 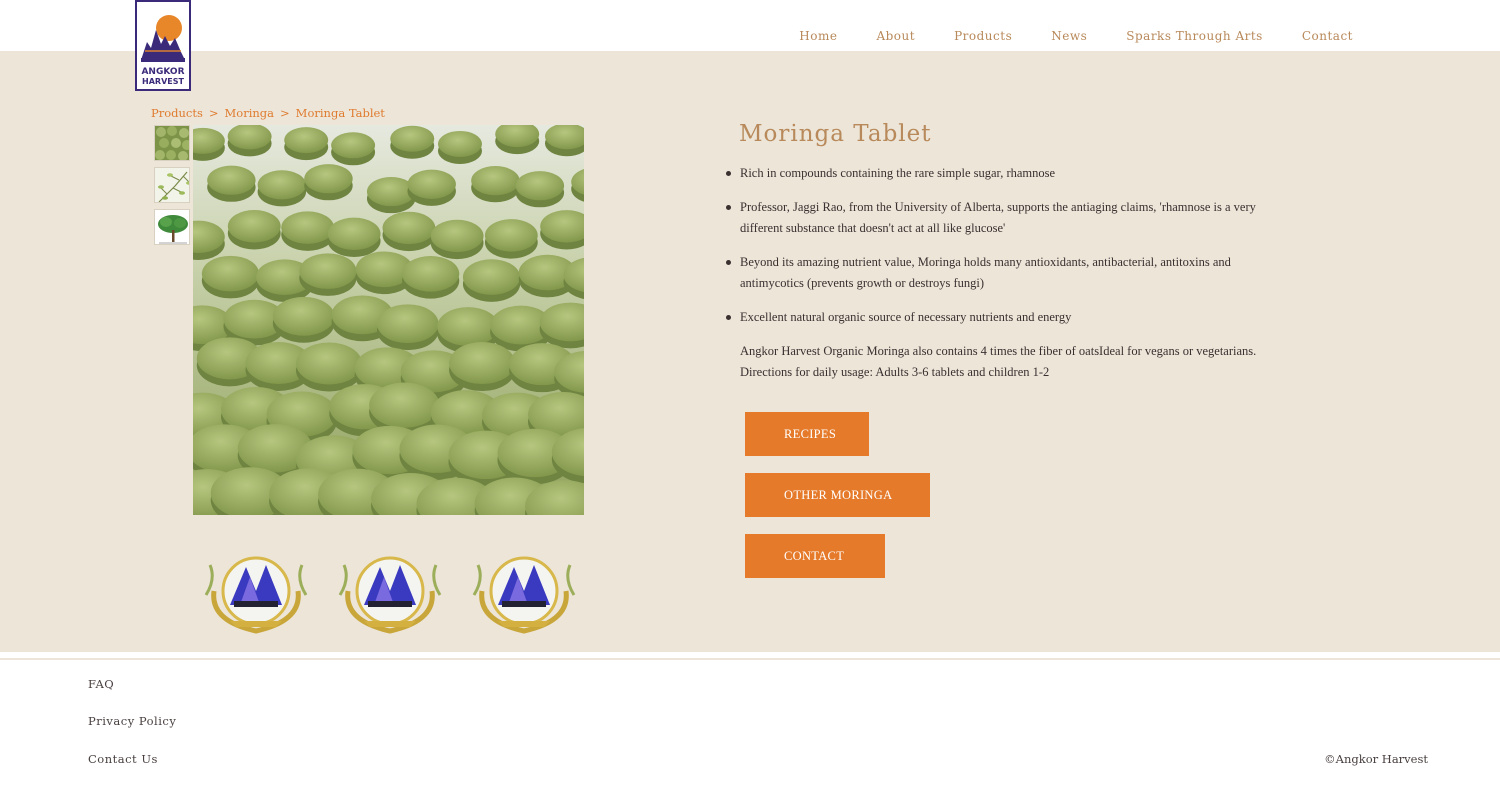 I want to click on product-title: Moringa Tablet, so click(x=835, y=134).